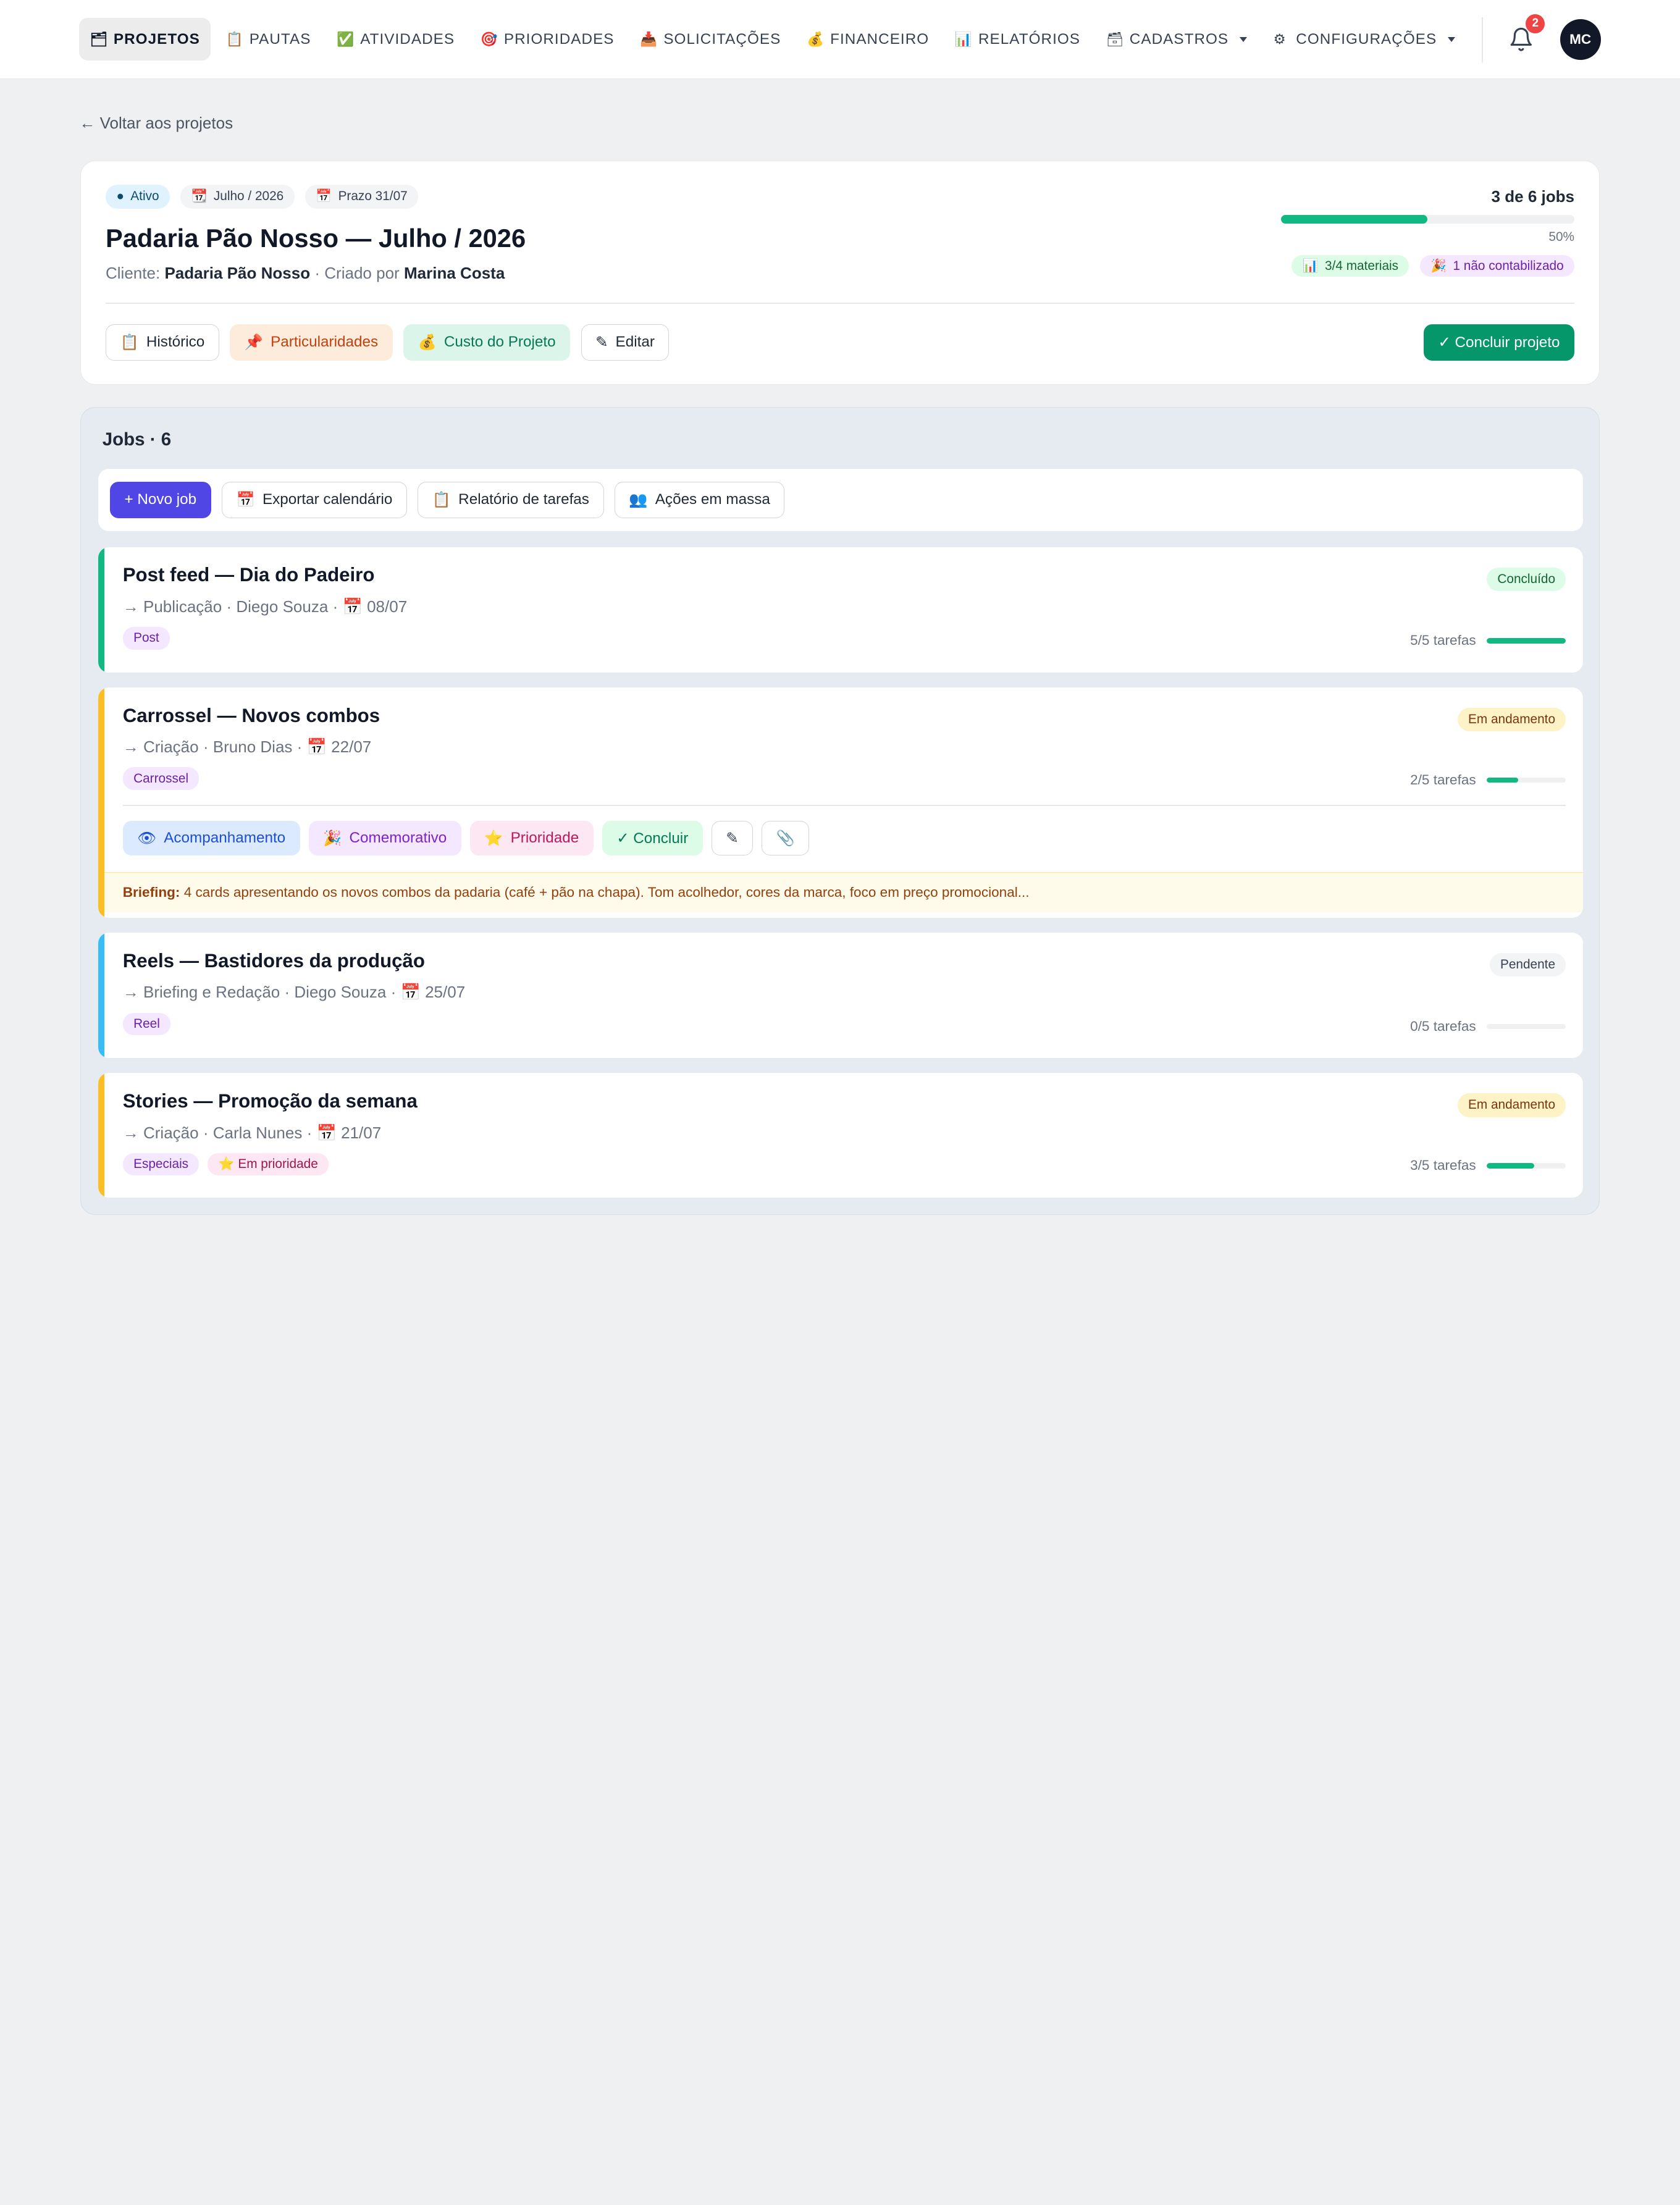 This screenshot has width=1680, height=2205. Describe the element at coordinates (1511, 1105) in the screenshot. I see `status-badge: Em andamento` at that location.